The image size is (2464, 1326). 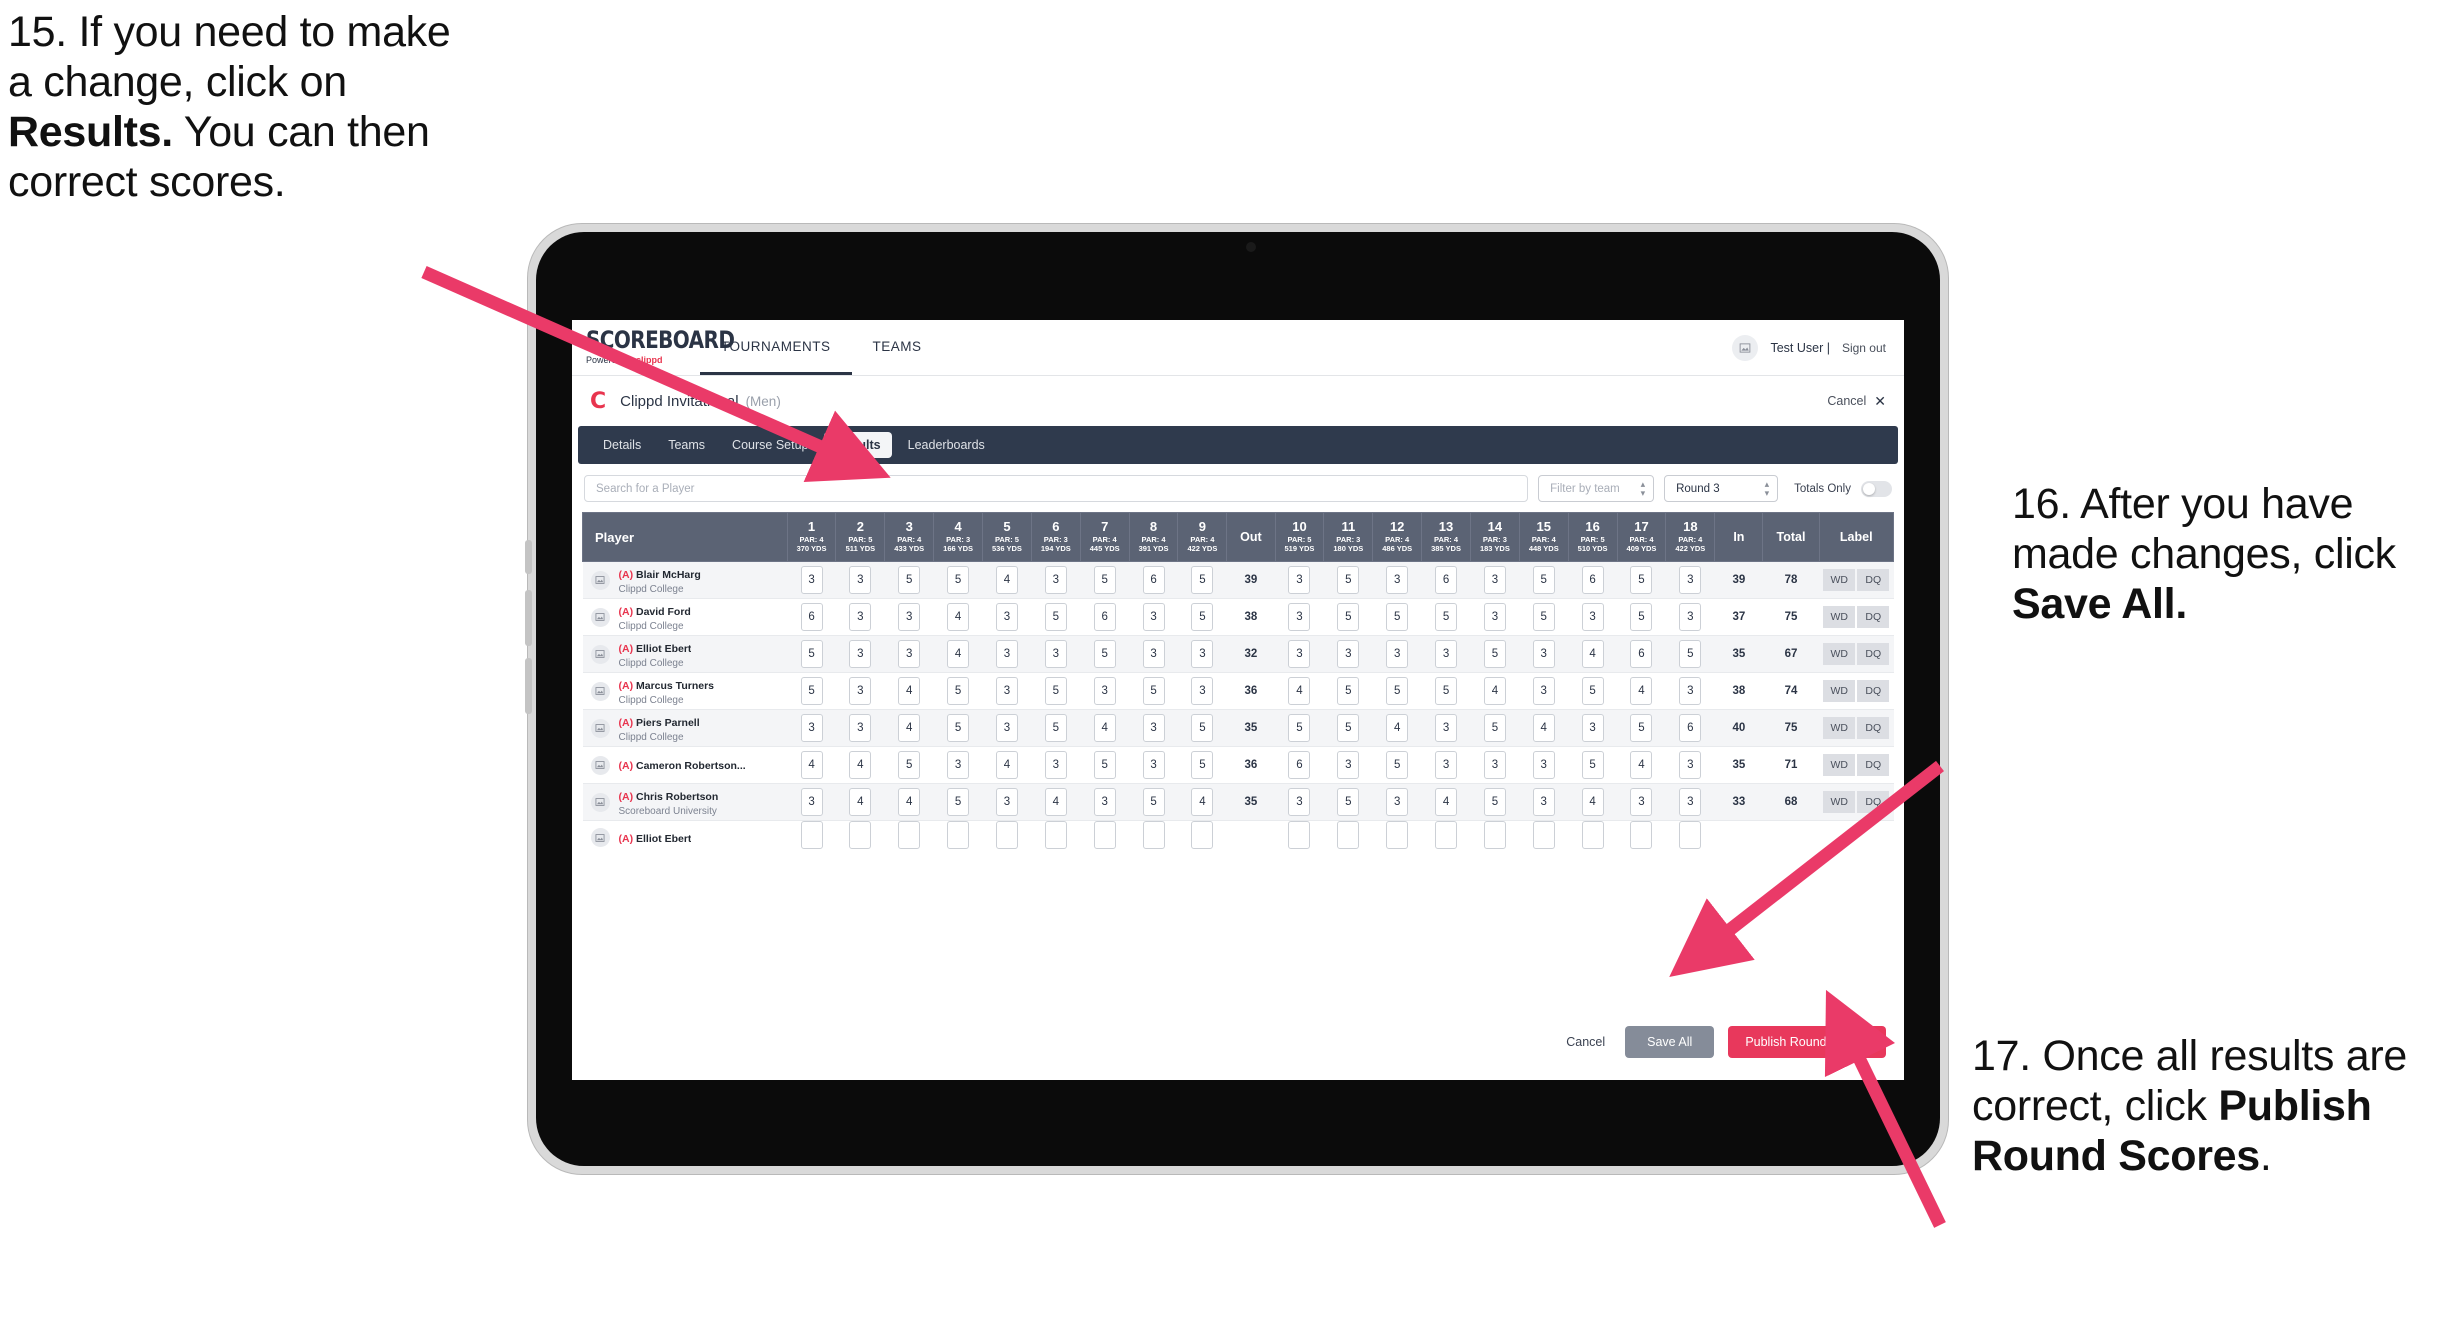 What do you see at coordinates (1299, 765) in the screenshot?
I see `score-cell-back-1: 6` at bounding box center [1299, 765].